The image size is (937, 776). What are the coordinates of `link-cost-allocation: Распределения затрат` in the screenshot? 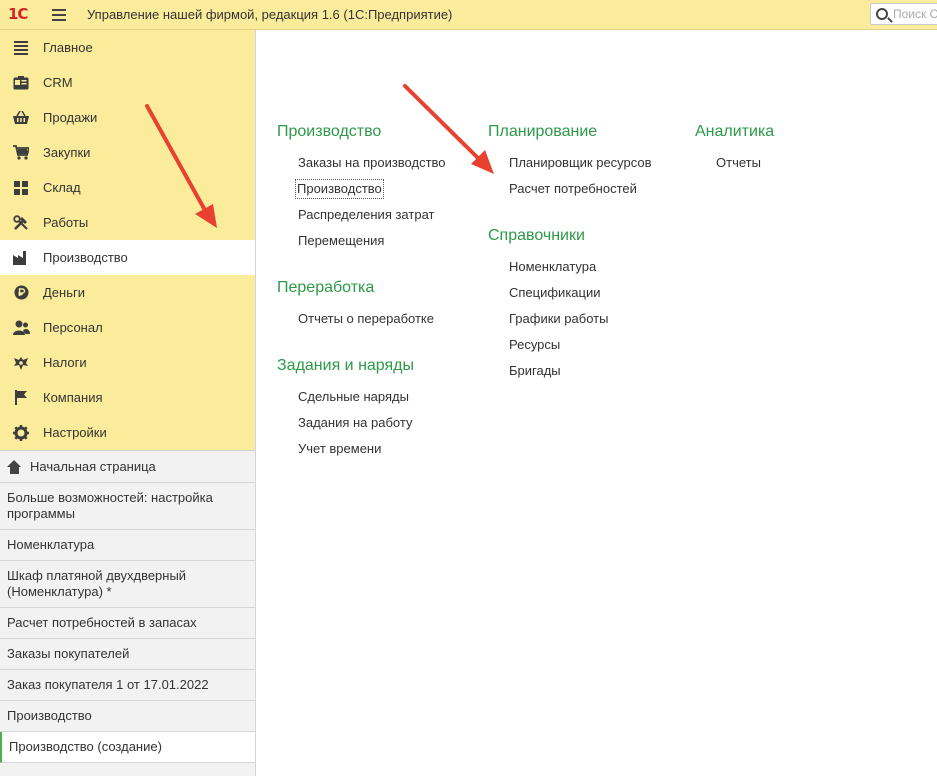 It's located at (366, 215).